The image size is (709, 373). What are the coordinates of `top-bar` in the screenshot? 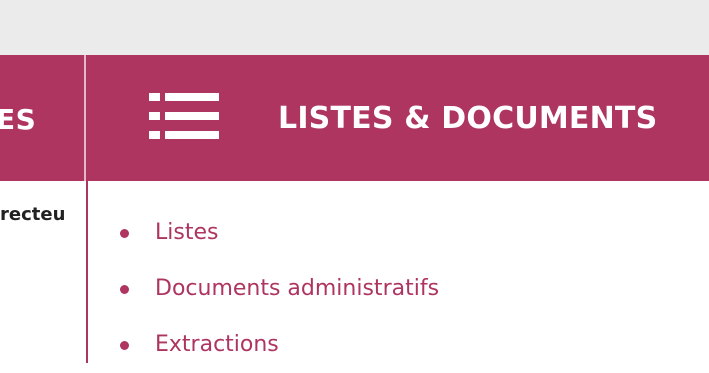 It's located at (354, 27).